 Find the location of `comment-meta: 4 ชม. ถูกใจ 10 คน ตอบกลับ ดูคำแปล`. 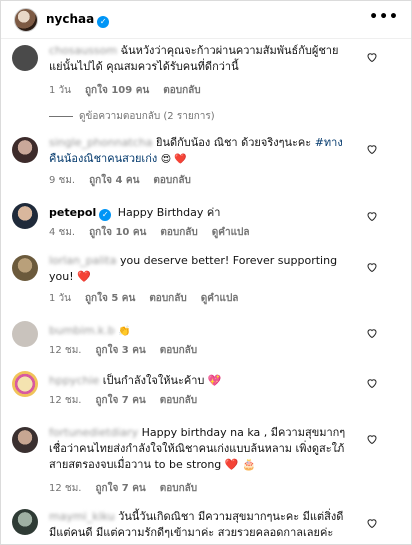

comment-meta: 4 ชม. ถูกใจ 10 คน ตอบกลับ ดูคำแปล is located at coordinates (156, 232).